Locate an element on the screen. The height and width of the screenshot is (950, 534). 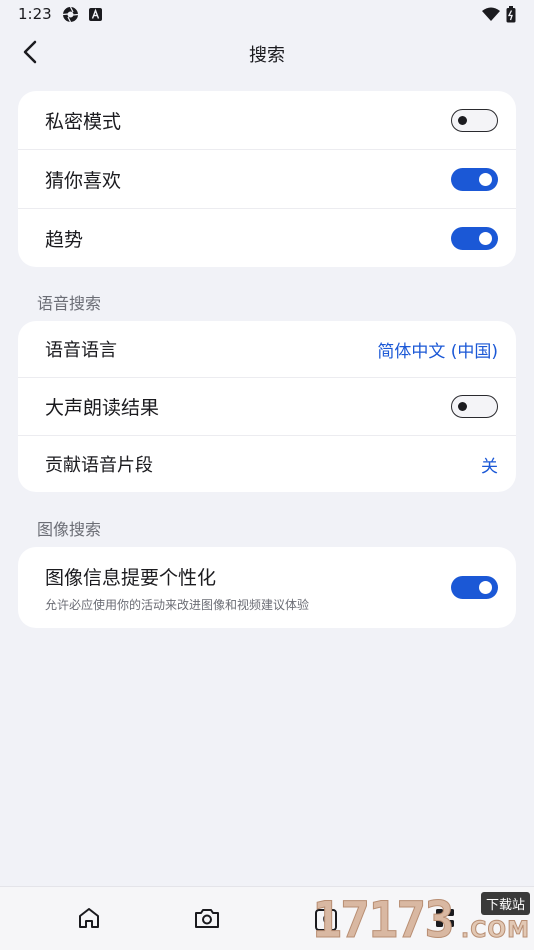
contribute-voice-value: 关 is located at coordinates (489, 466).